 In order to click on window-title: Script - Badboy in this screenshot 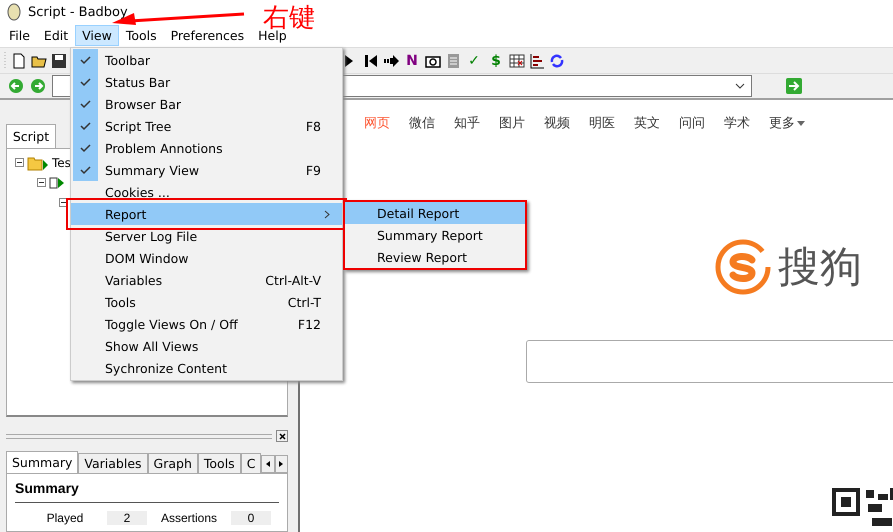, I will do `click(78, 12)`.